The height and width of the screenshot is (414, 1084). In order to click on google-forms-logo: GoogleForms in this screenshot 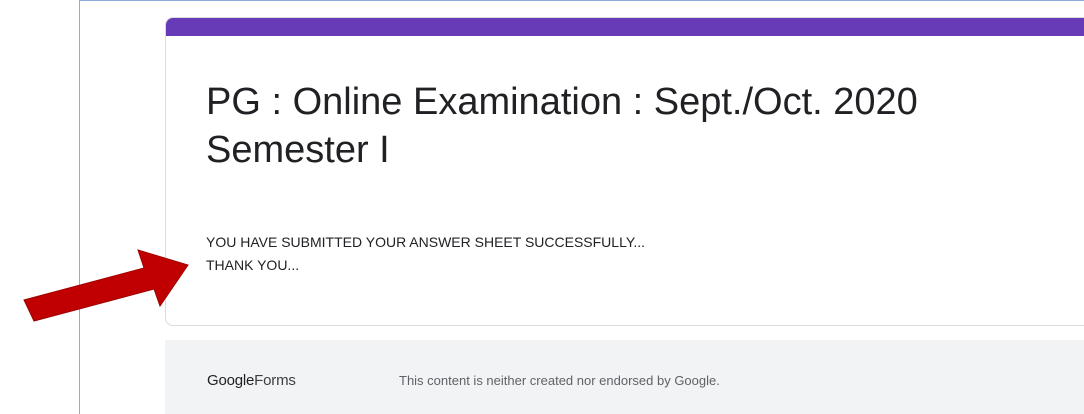, I will do `click(251, 380)`.